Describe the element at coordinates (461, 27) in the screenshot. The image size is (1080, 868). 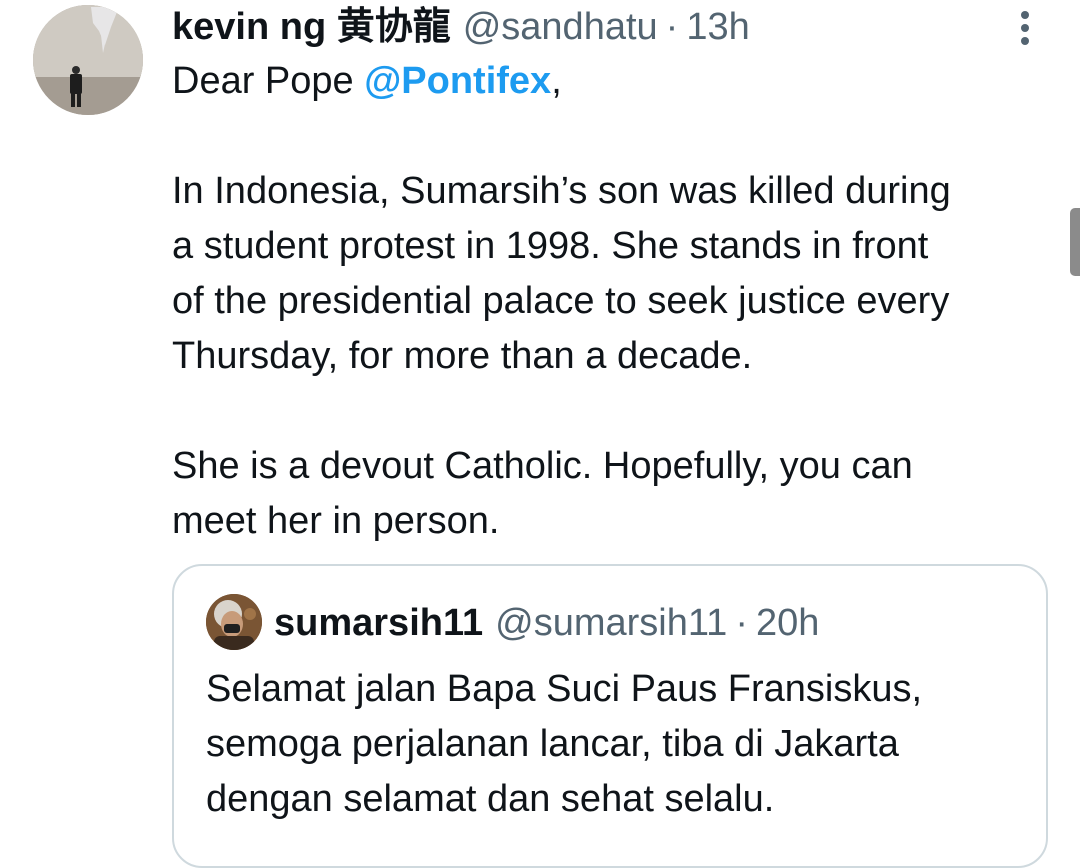
I see `tweet-header: kevin ng 黄协龍 @sandhatu · 13h` at that location.